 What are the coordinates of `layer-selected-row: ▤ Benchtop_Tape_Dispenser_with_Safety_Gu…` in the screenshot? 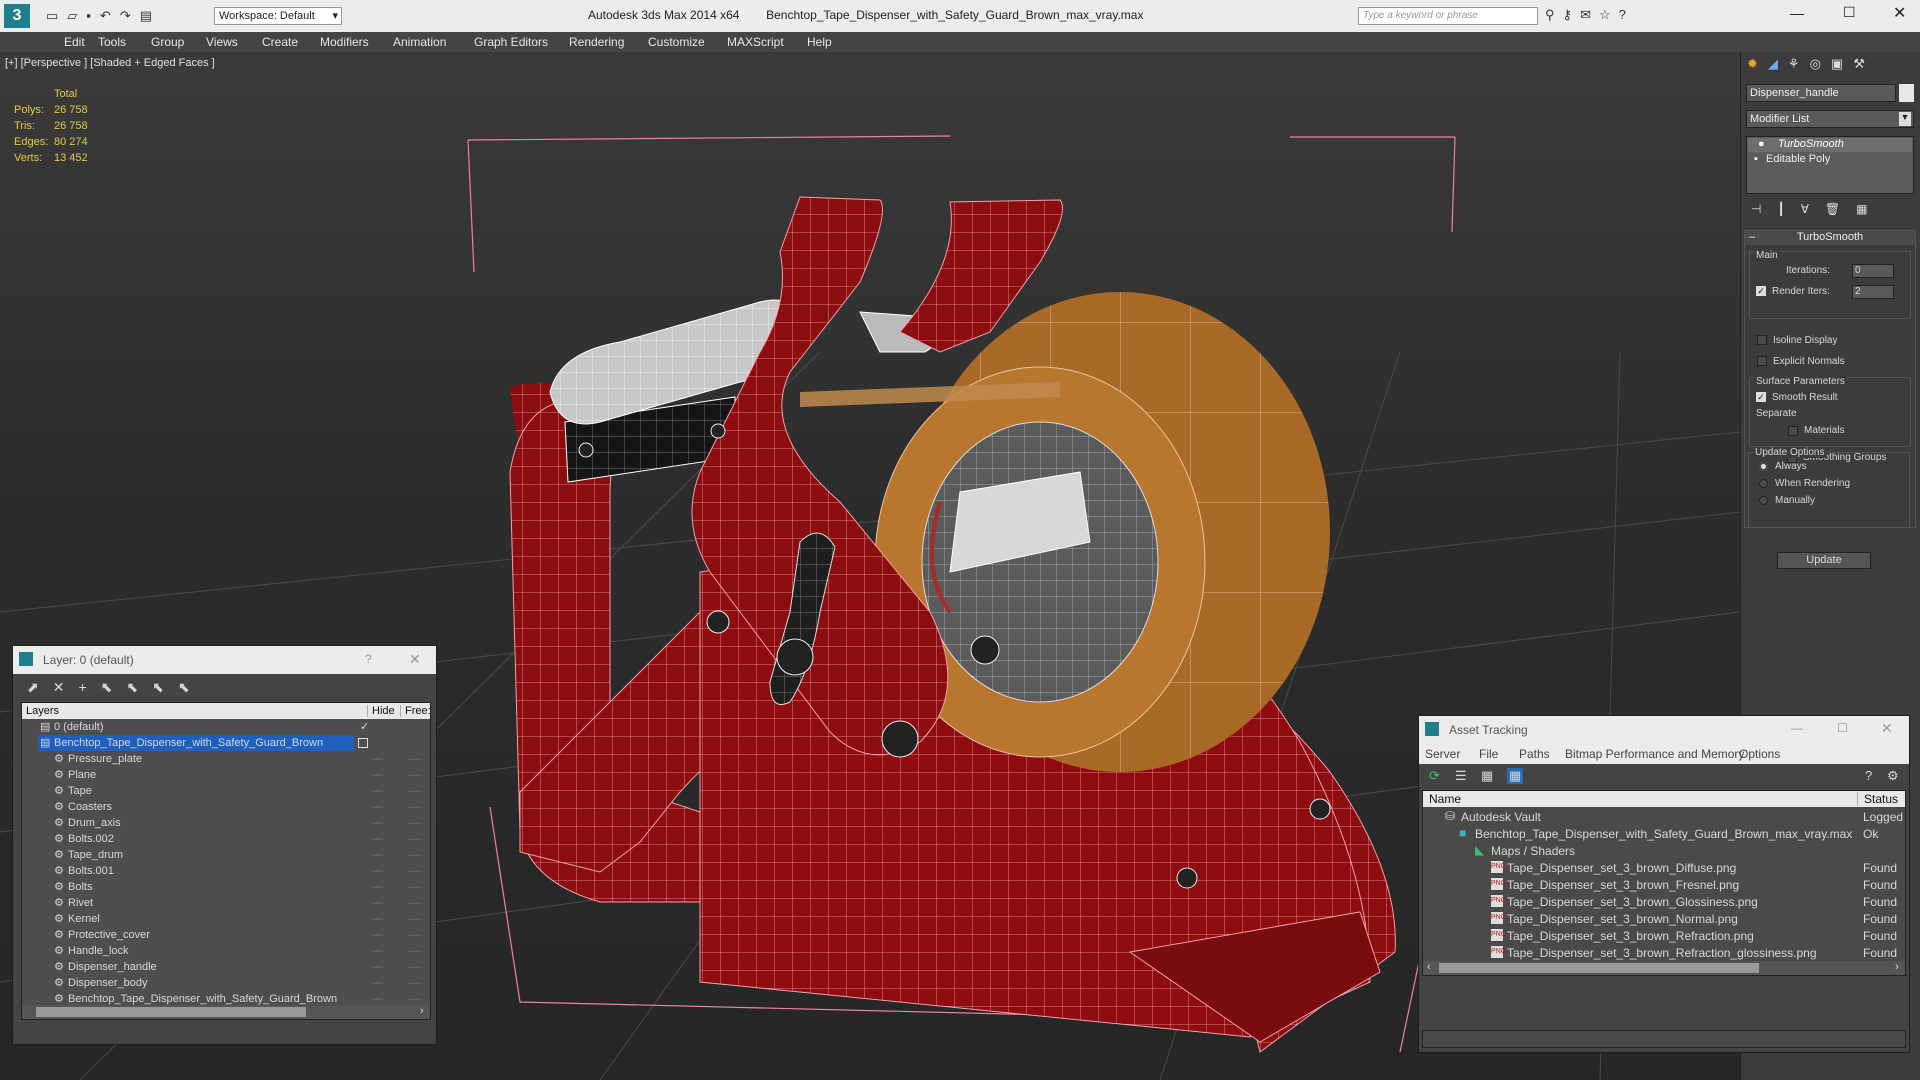 It's located at (226, 743).